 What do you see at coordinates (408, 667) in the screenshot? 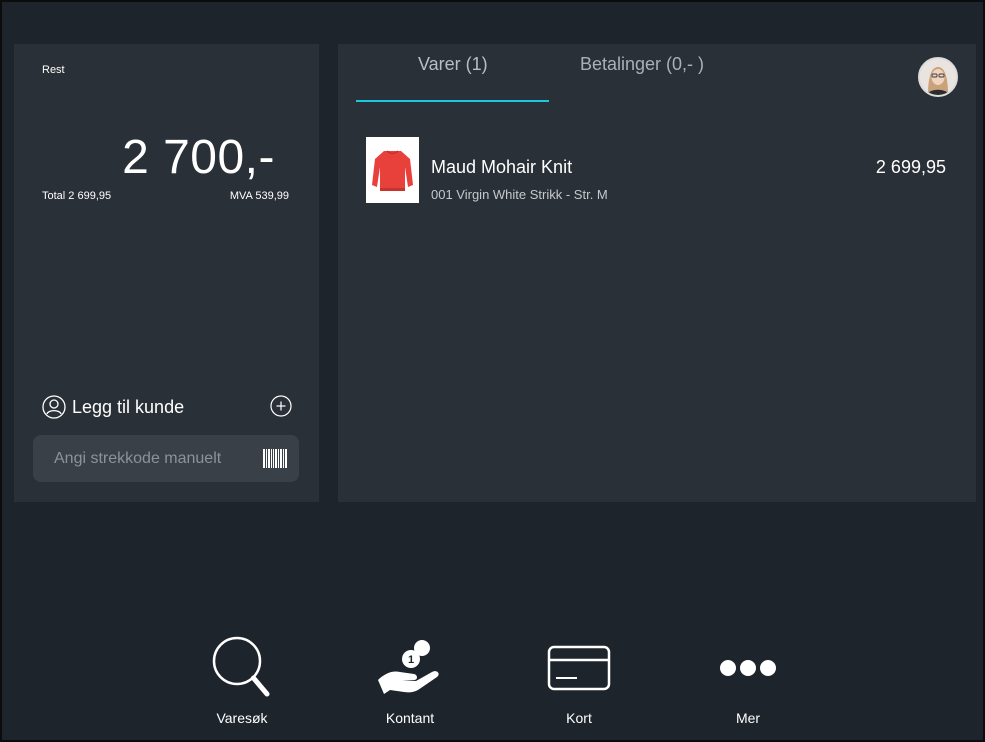
I see `cash-hand-icon: 1` at bounding box center [408, 667].